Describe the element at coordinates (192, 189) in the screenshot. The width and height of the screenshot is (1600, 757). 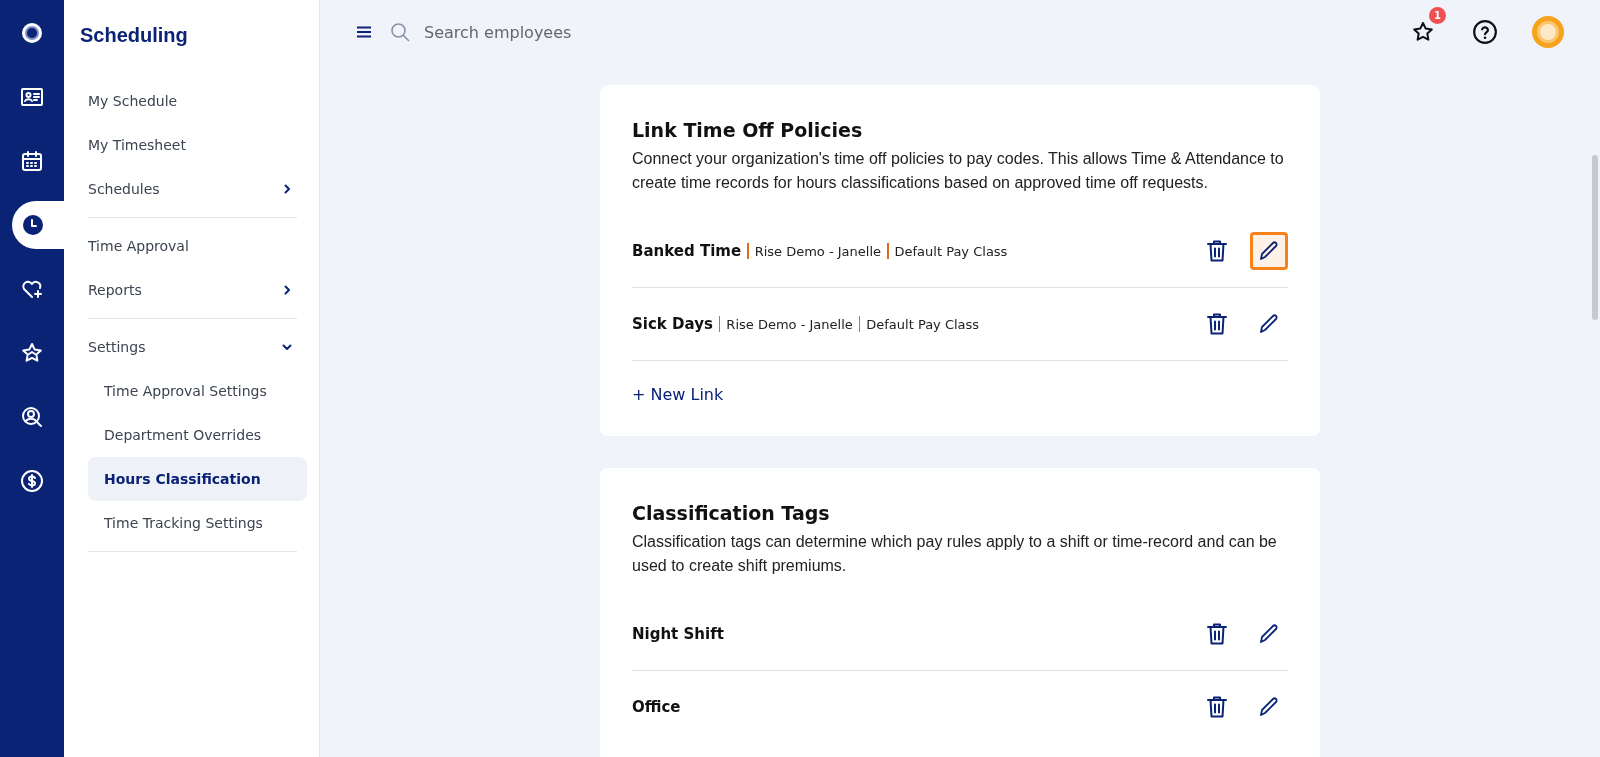
I see `sidebar-item: Schedules` at that location.